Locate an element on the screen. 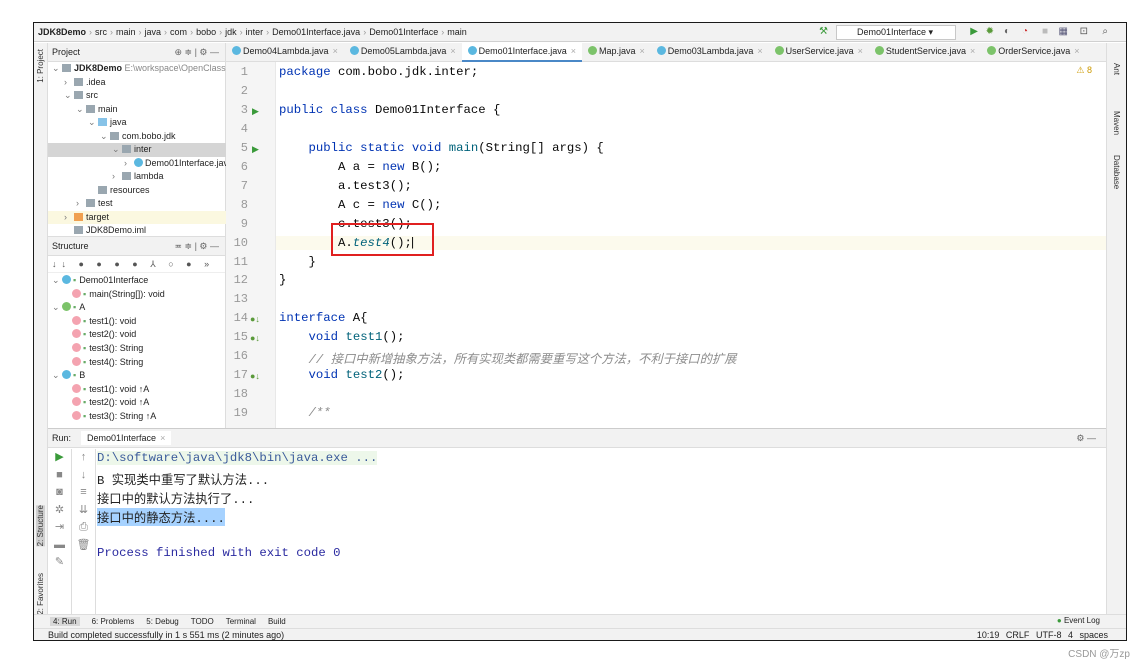  tab-demo01interface: Demo01Interface.java × is located at coordinates (521, 52).